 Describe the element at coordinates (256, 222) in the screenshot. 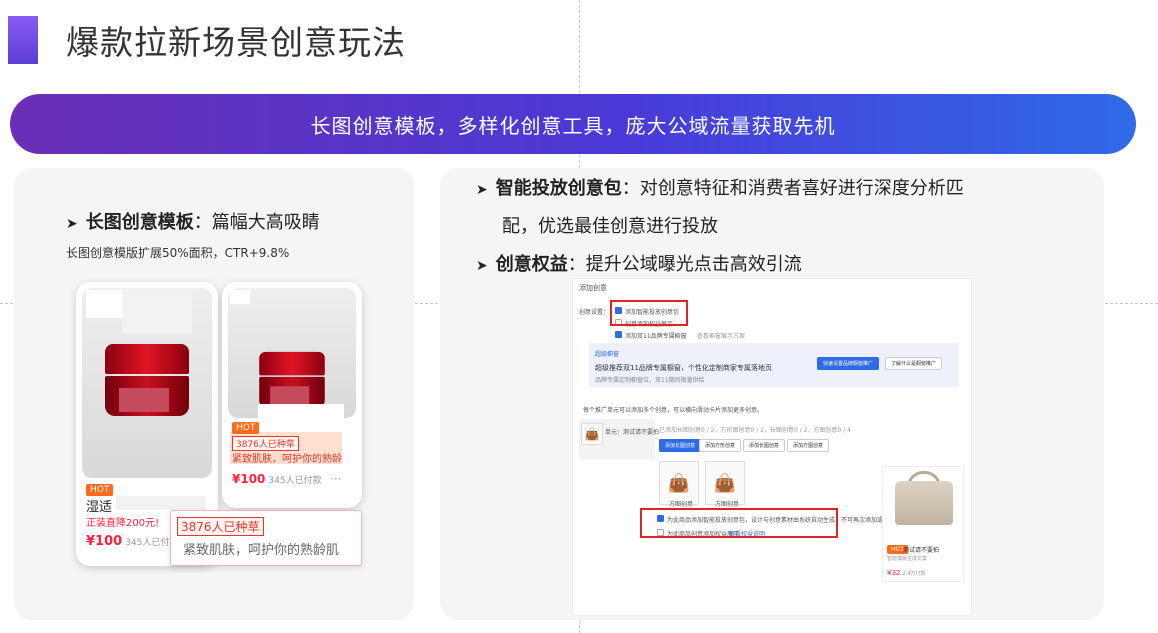

I see `bullet-rest: ：篇幅大高吸睛` at that location.